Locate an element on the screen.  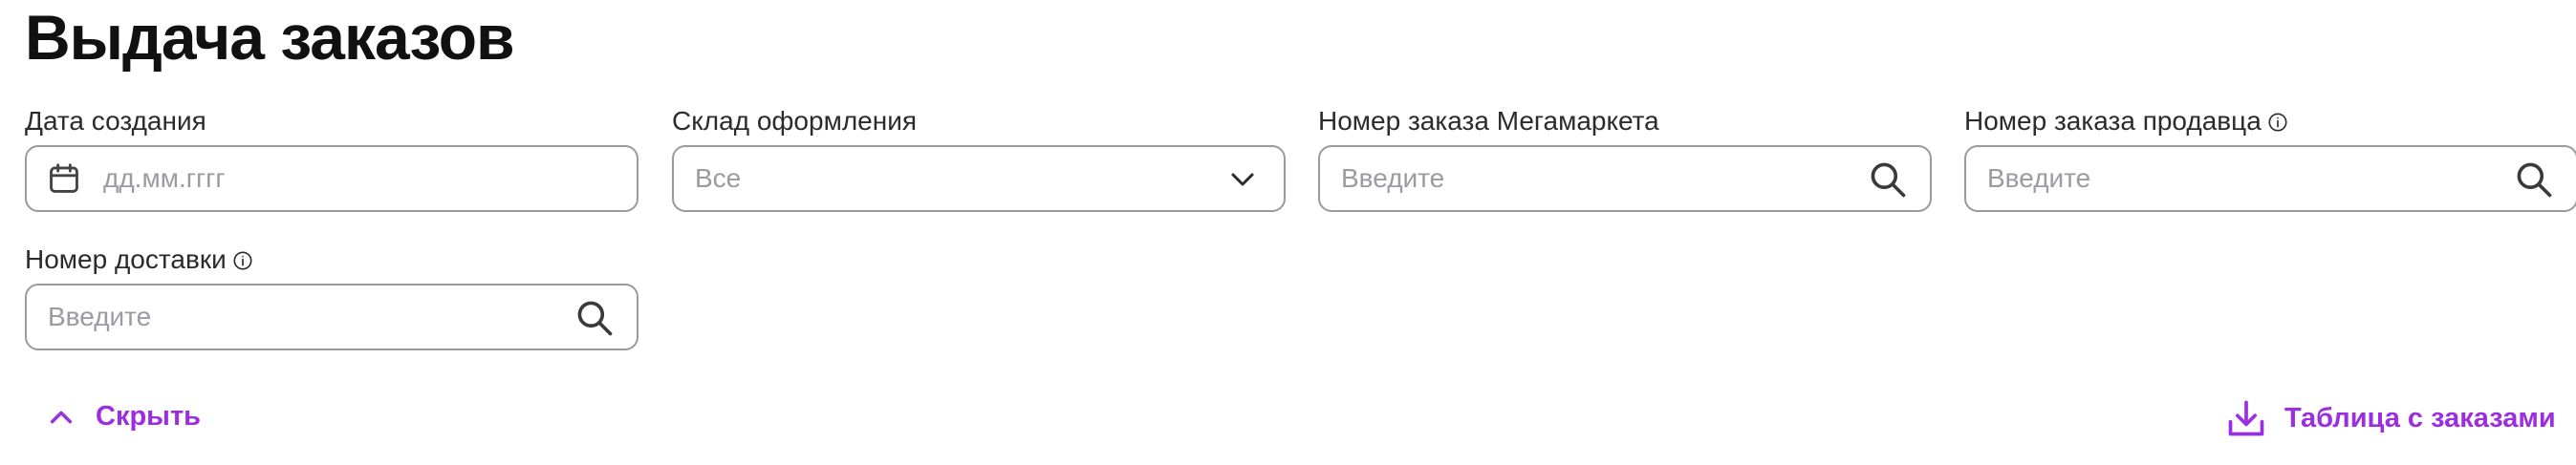
warehouse-selected-value: Все is located at coordinates (718, 178).